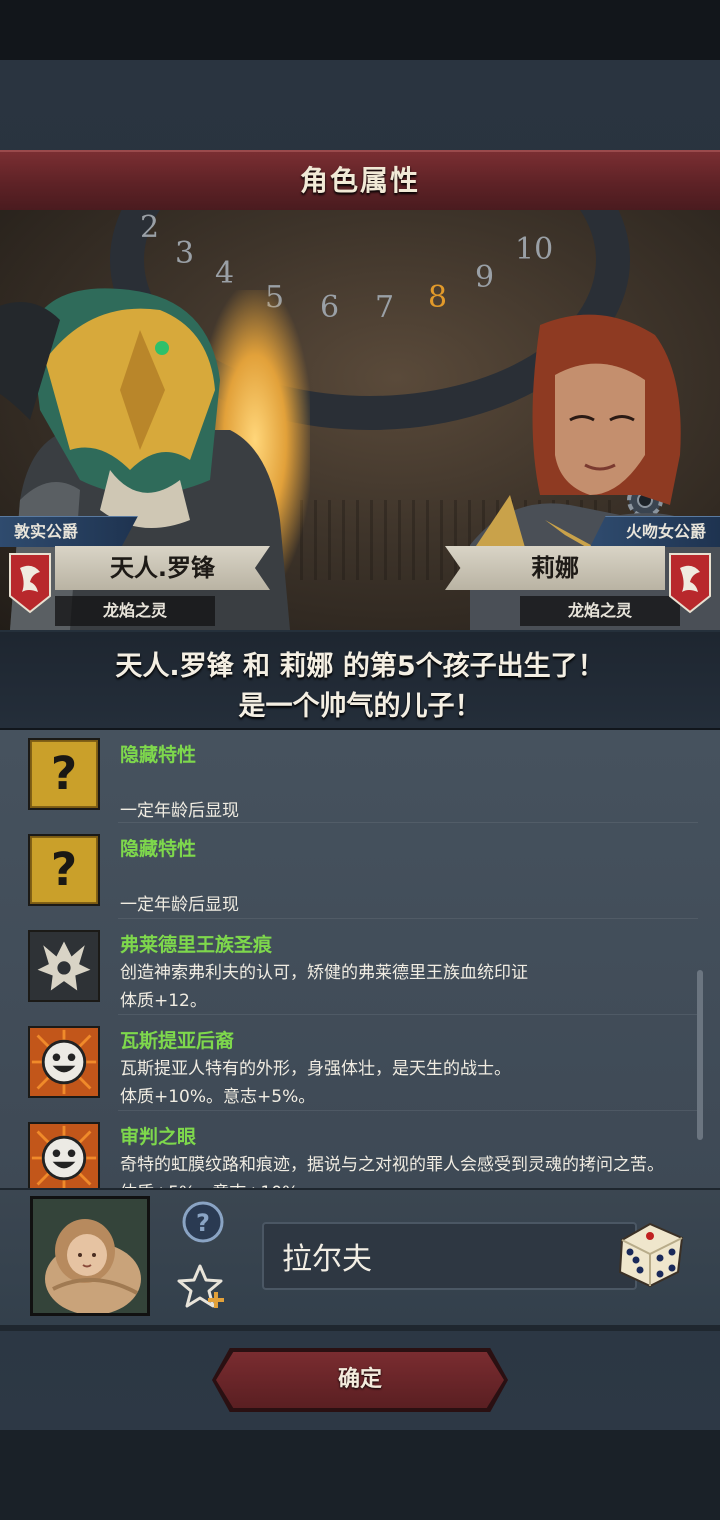 The height and width of the screenshot is (1520, 720). Describe the element at coordinates (330, 307) in the screenshot. I see `dial-number: 6` at that location.